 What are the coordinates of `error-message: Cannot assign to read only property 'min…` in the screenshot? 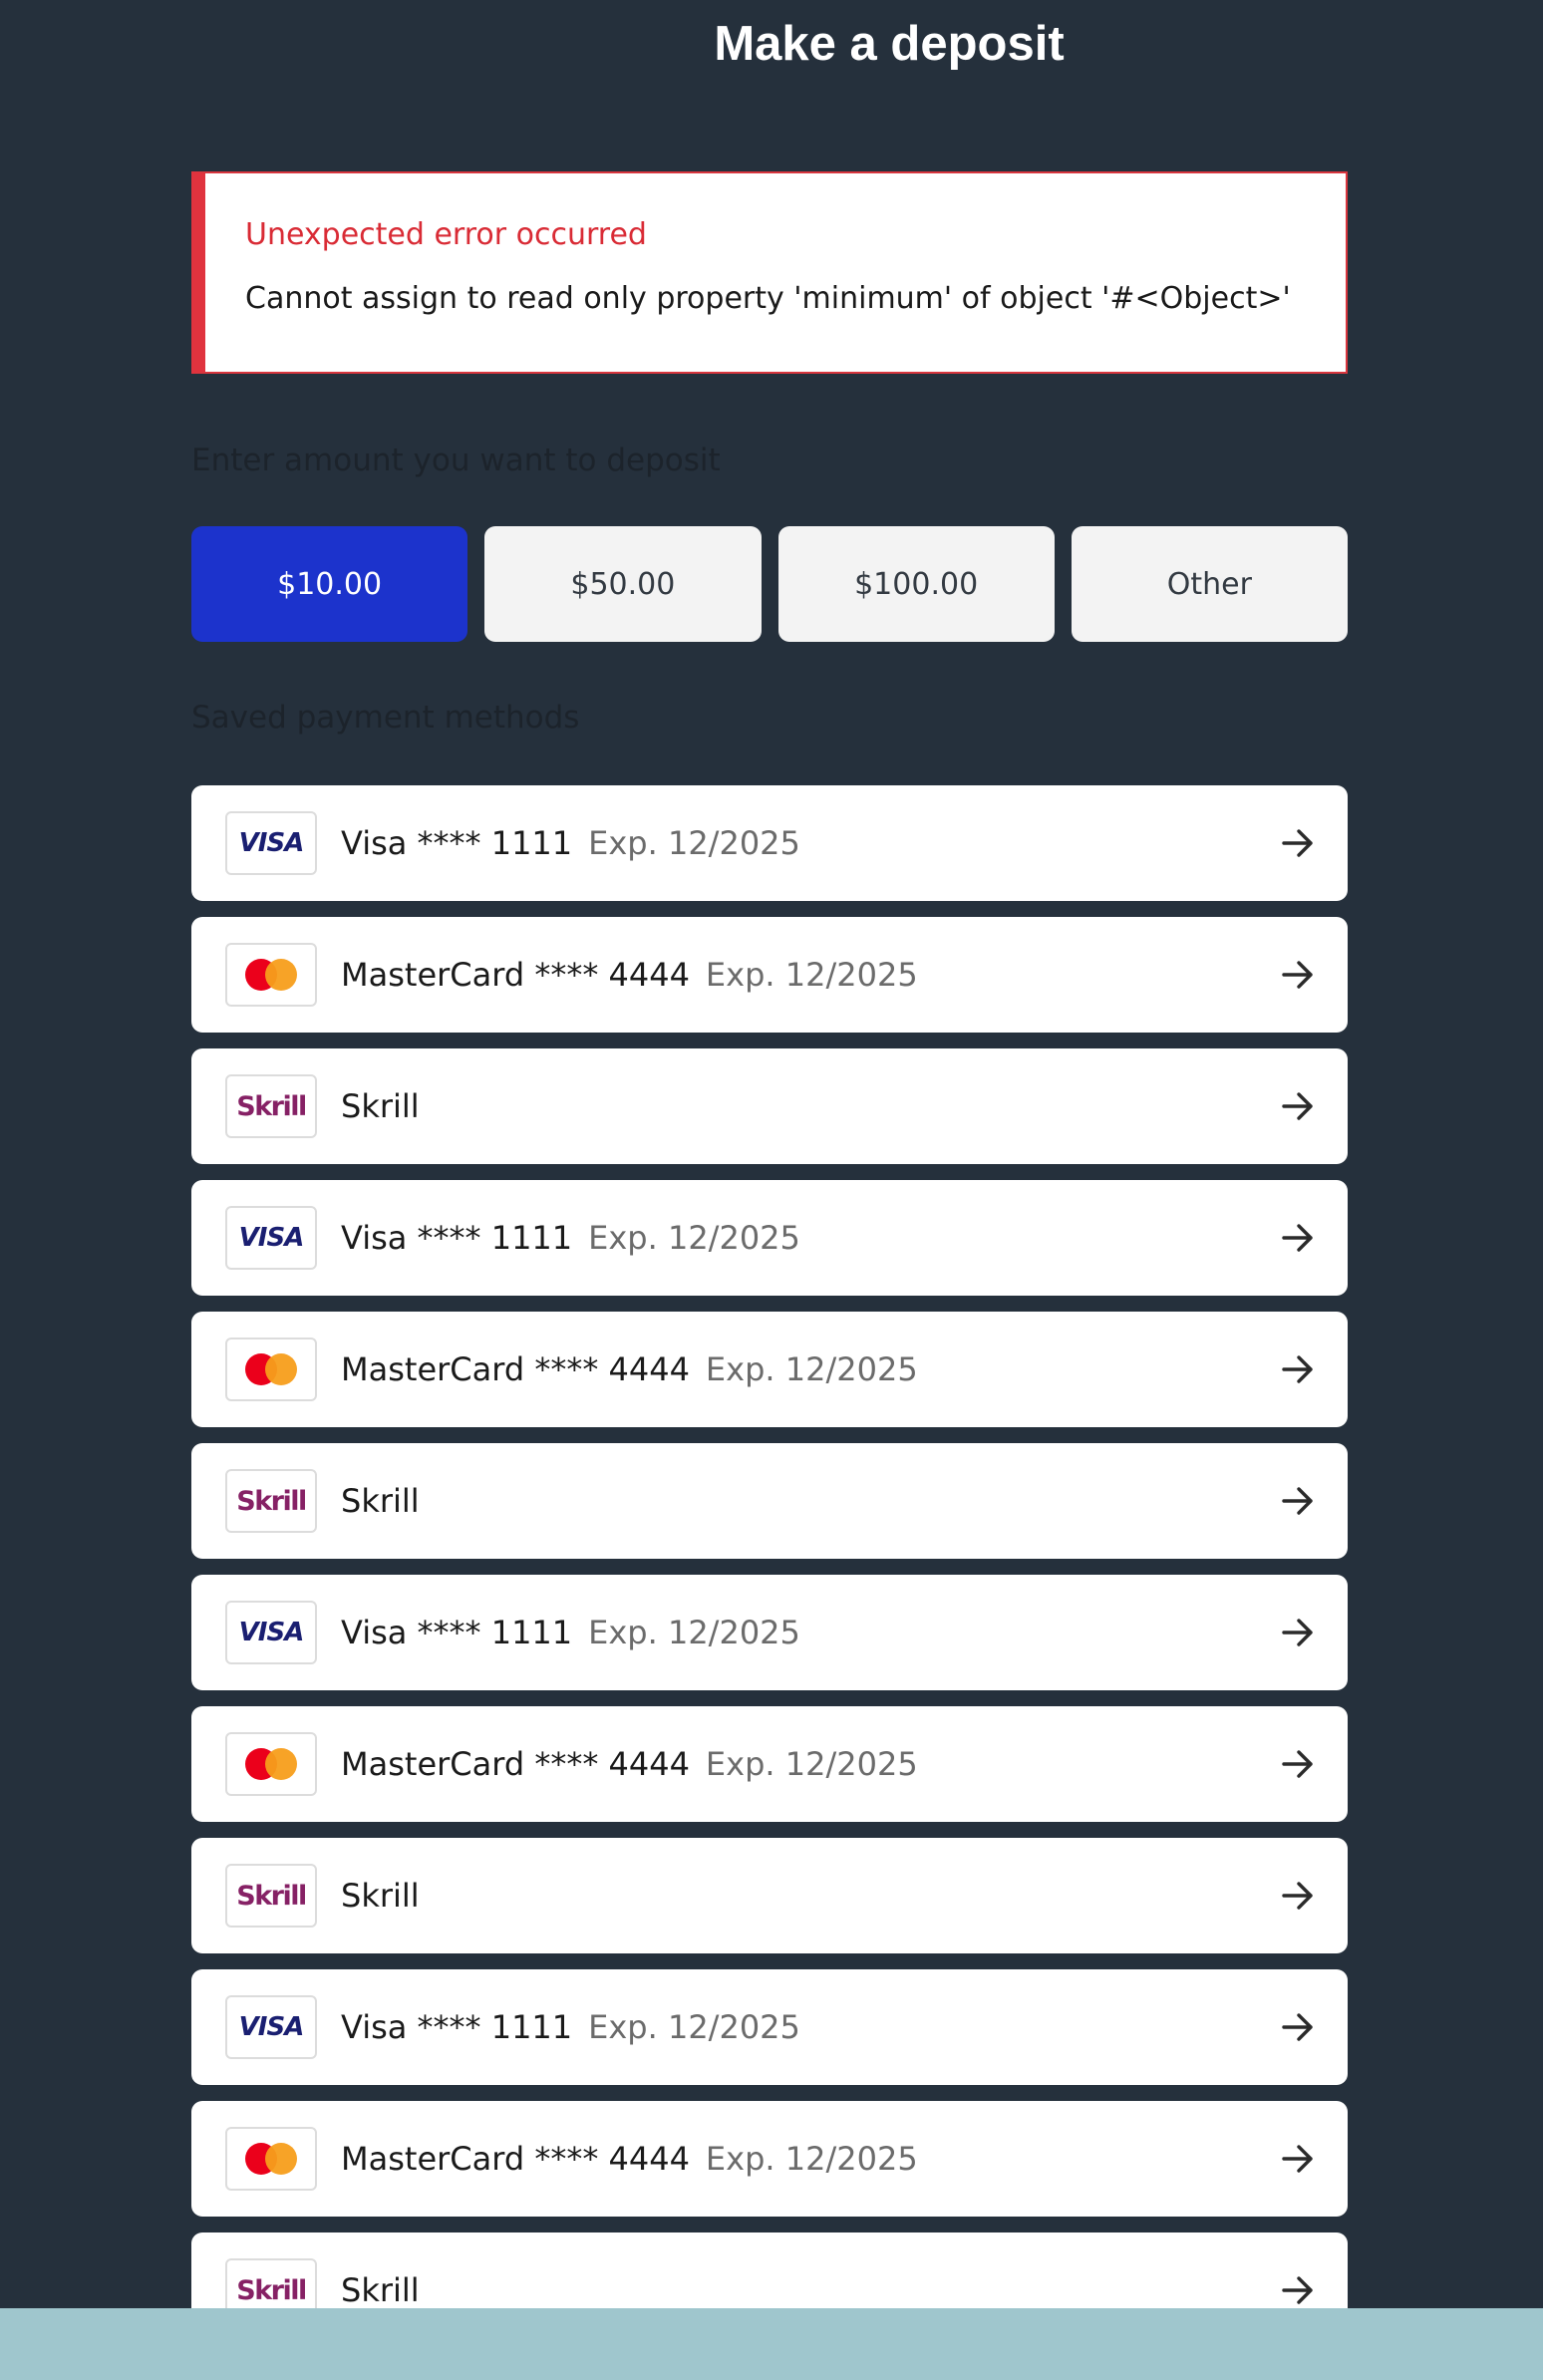 It's located at (768, 298).